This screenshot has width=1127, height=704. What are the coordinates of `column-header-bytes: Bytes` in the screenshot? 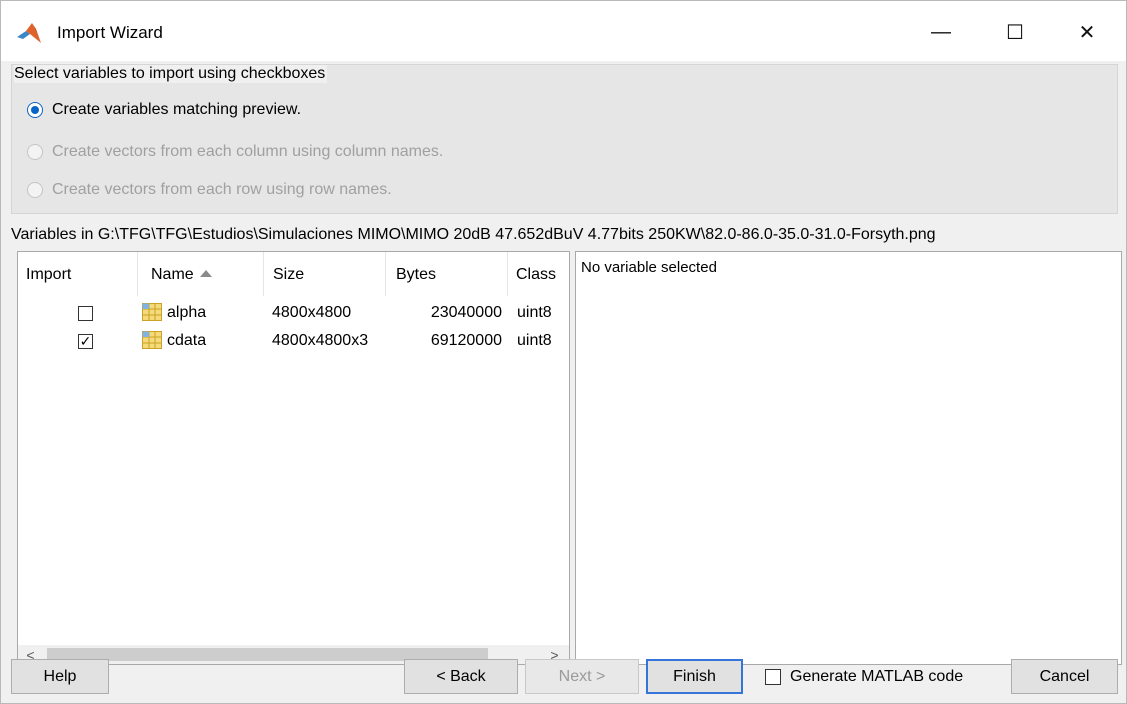 It's located at (447, 274).